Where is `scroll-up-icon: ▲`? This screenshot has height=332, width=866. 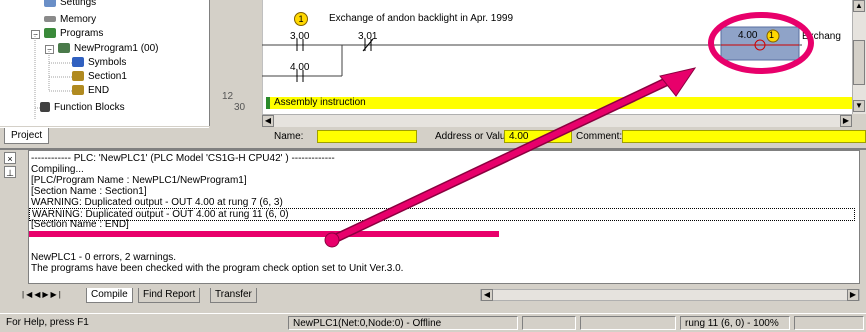 scroll-up-icon: ▲ is located at coordinates (859, 6).